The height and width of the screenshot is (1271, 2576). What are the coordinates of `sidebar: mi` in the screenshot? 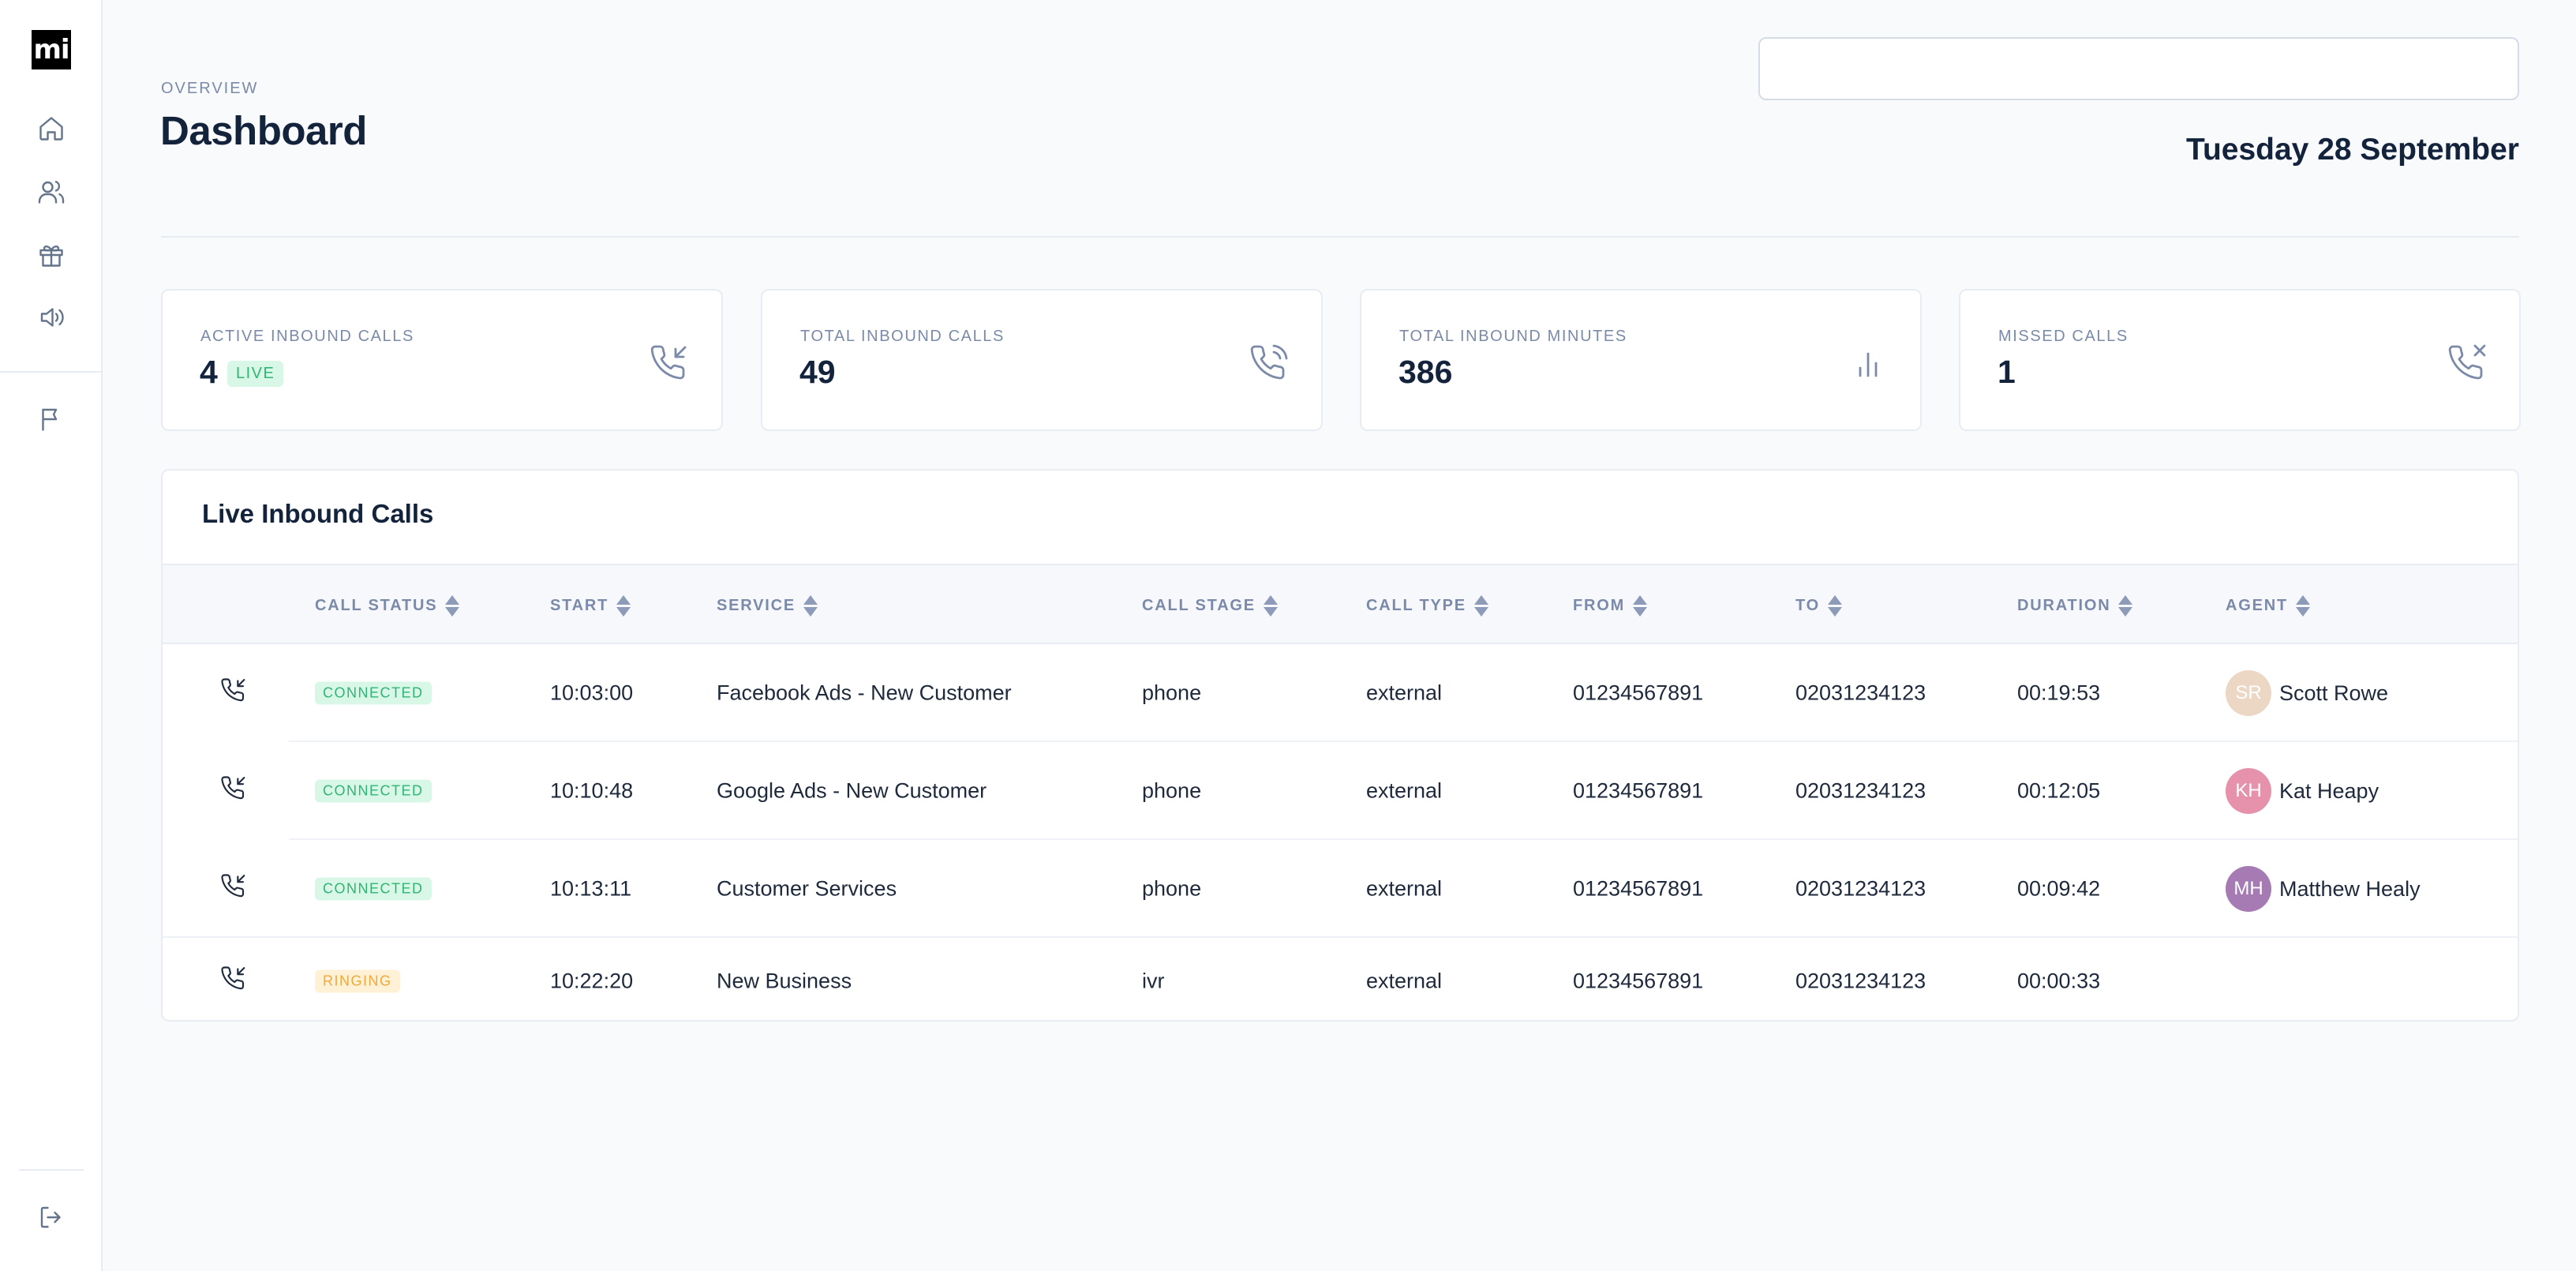 It's located at (51, 635).